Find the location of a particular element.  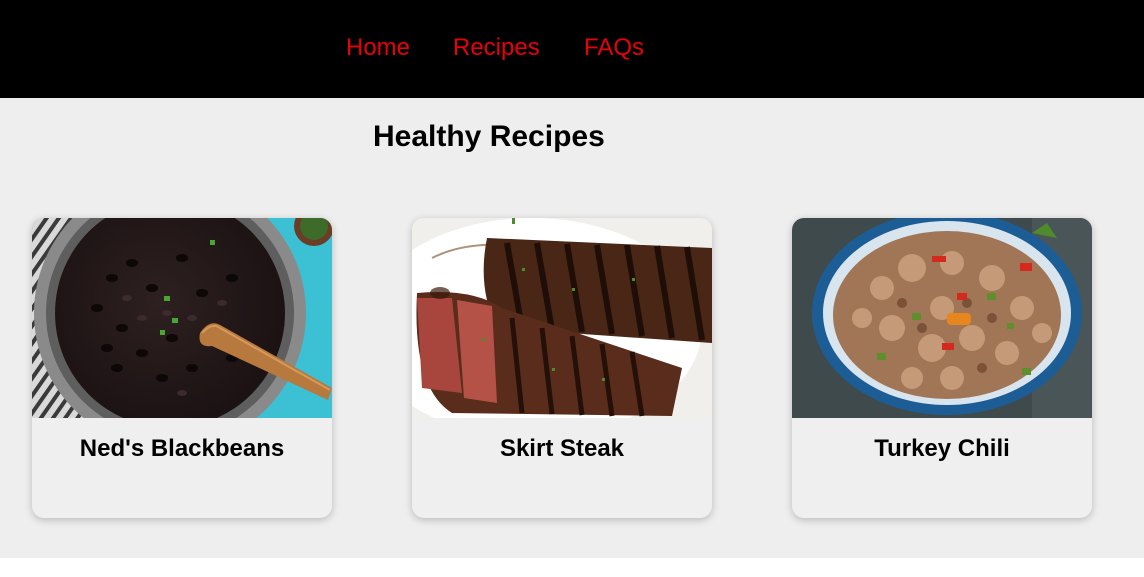

recipe-image-blackbeans is located at coordinates (182, 318).